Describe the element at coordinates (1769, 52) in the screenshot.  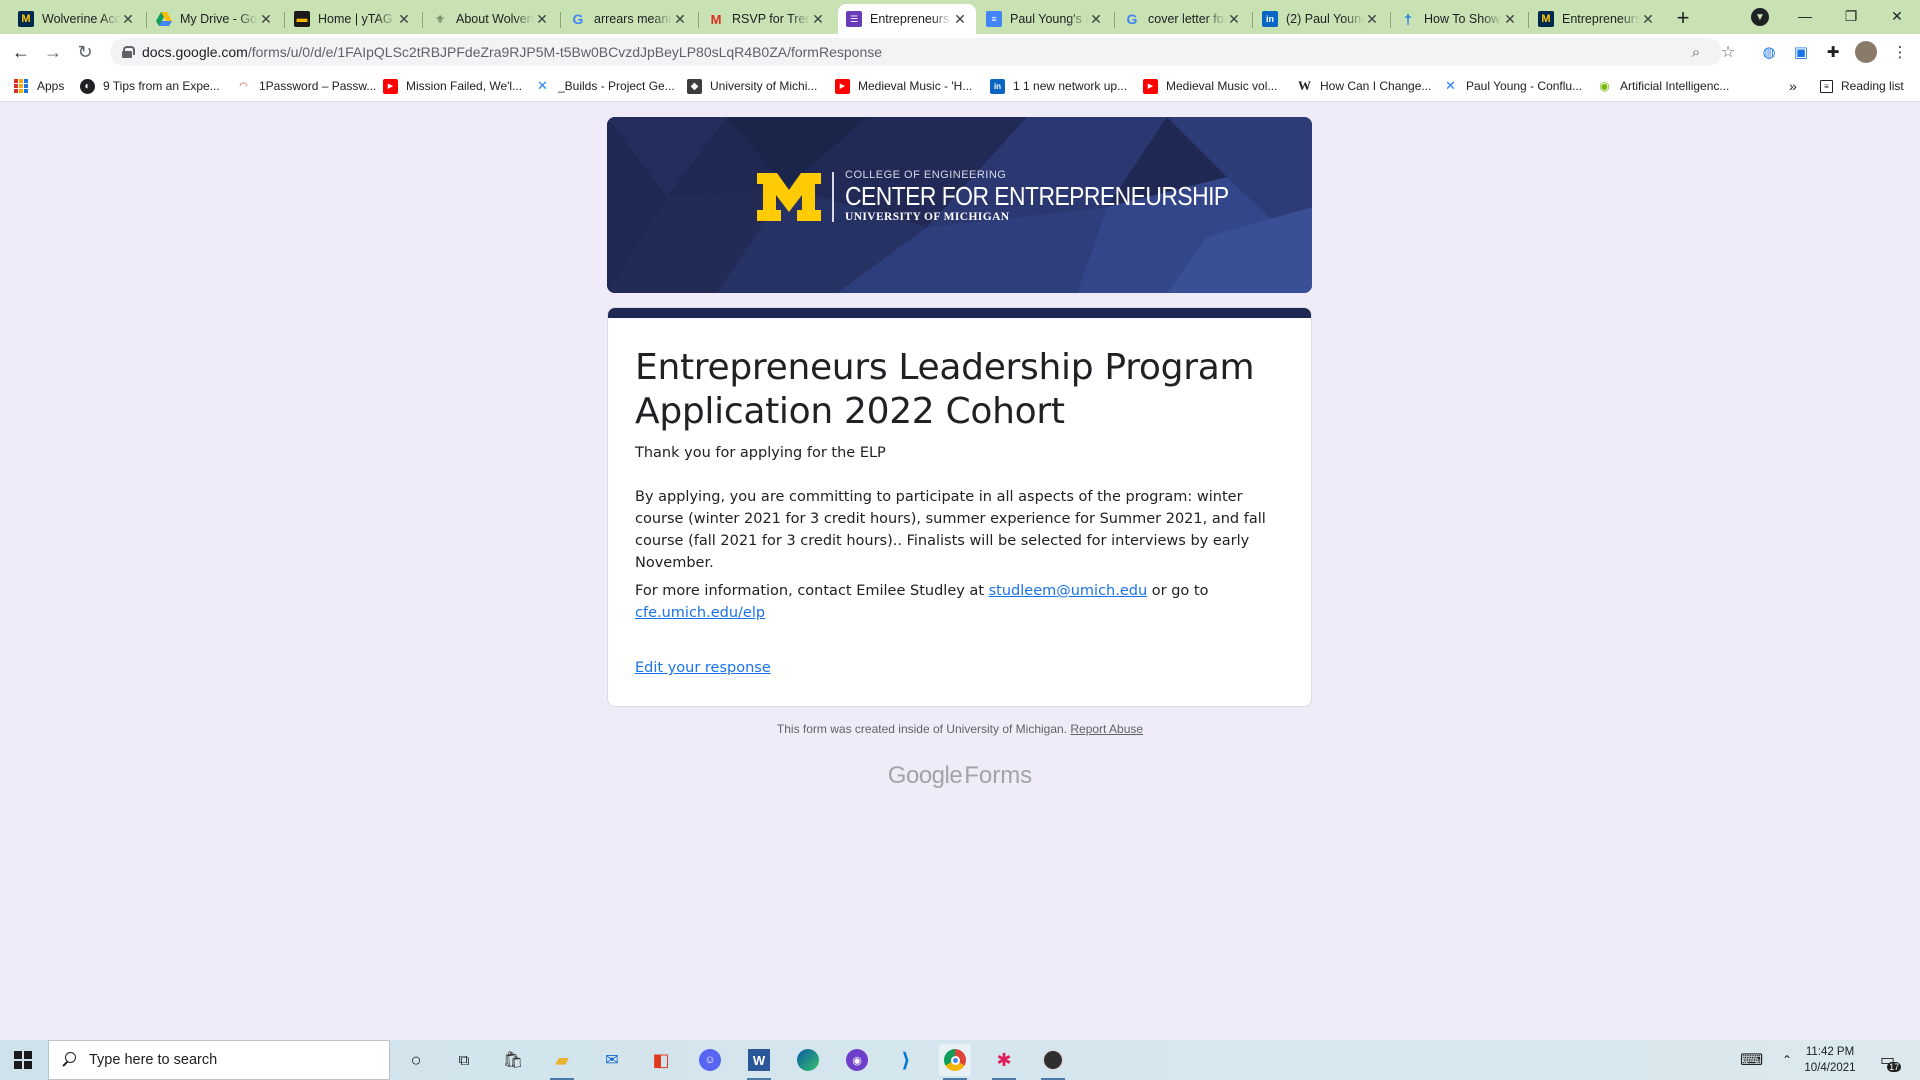
I see `password-manager-icon: ◍` at that location.